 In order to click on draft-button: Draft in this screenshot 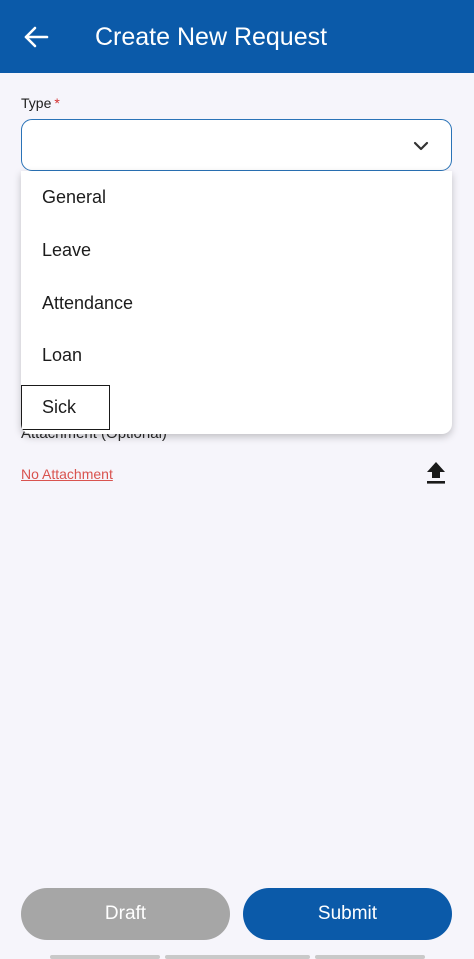, I will do `click(125, 914)`.